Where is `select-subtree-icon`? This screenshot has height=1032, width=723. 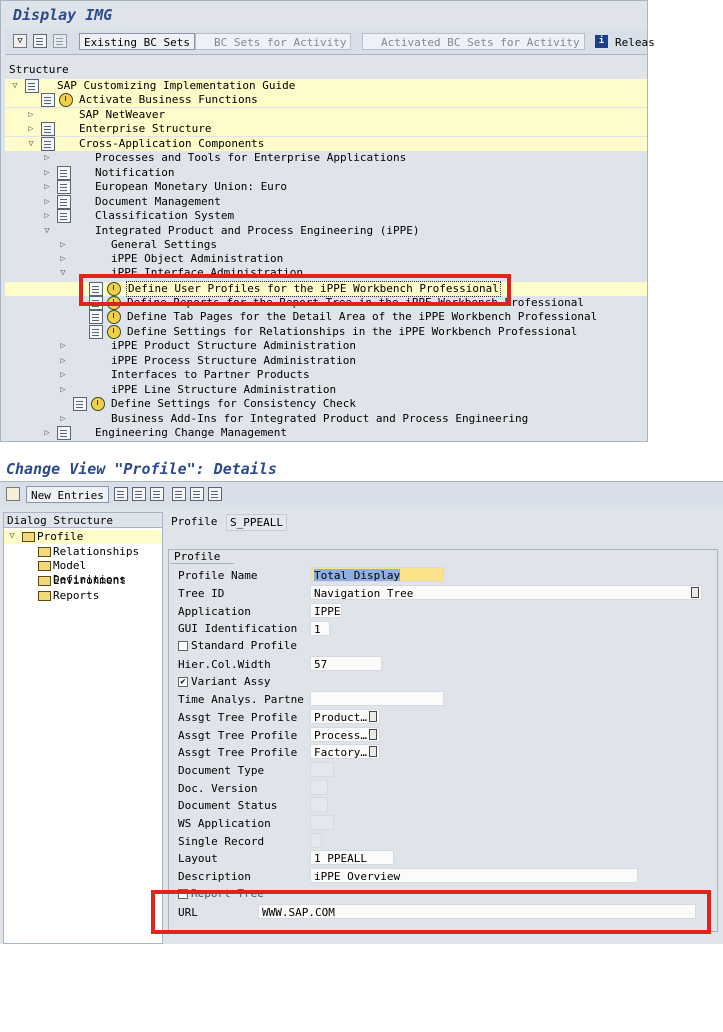 select-subtree-icon is located at coordinates (40, 41).